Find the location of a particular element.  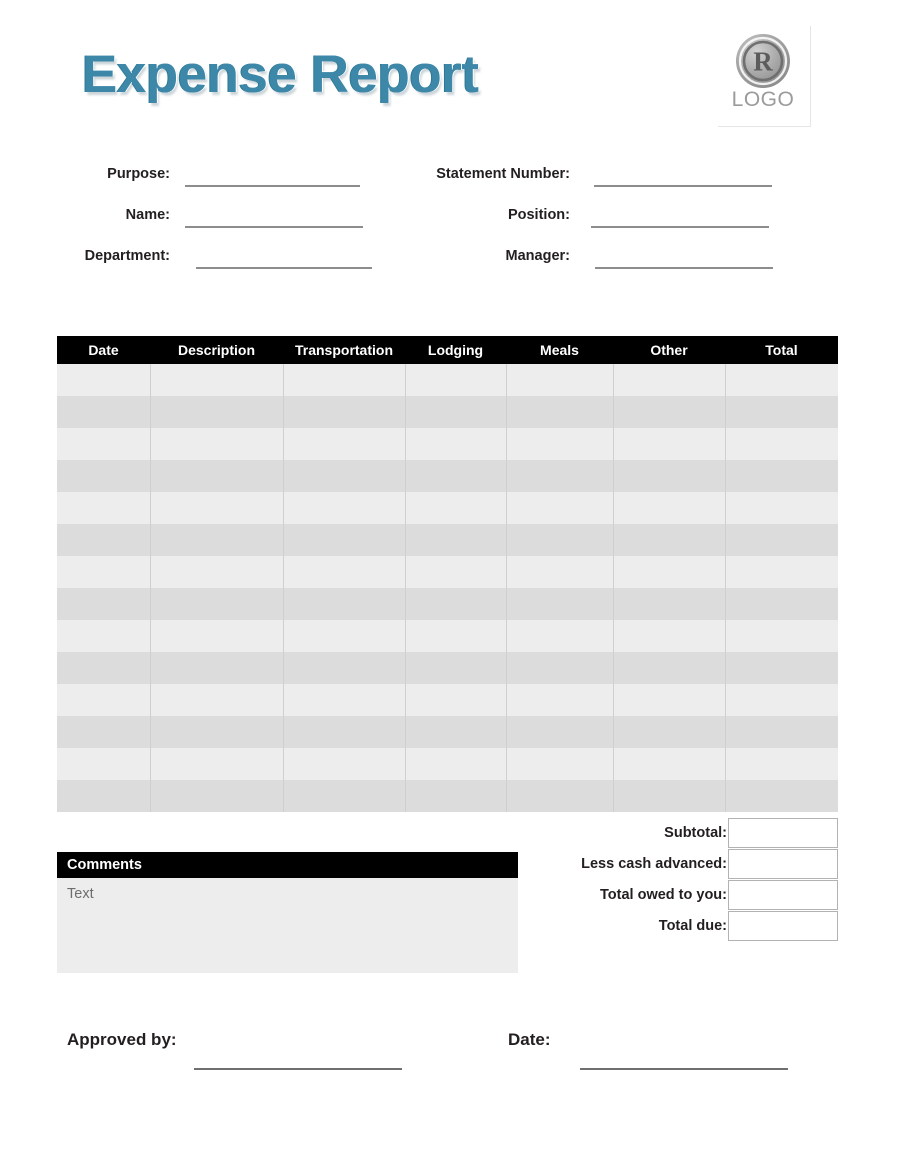

comments-input: Text is located at coordinates (287, 925).